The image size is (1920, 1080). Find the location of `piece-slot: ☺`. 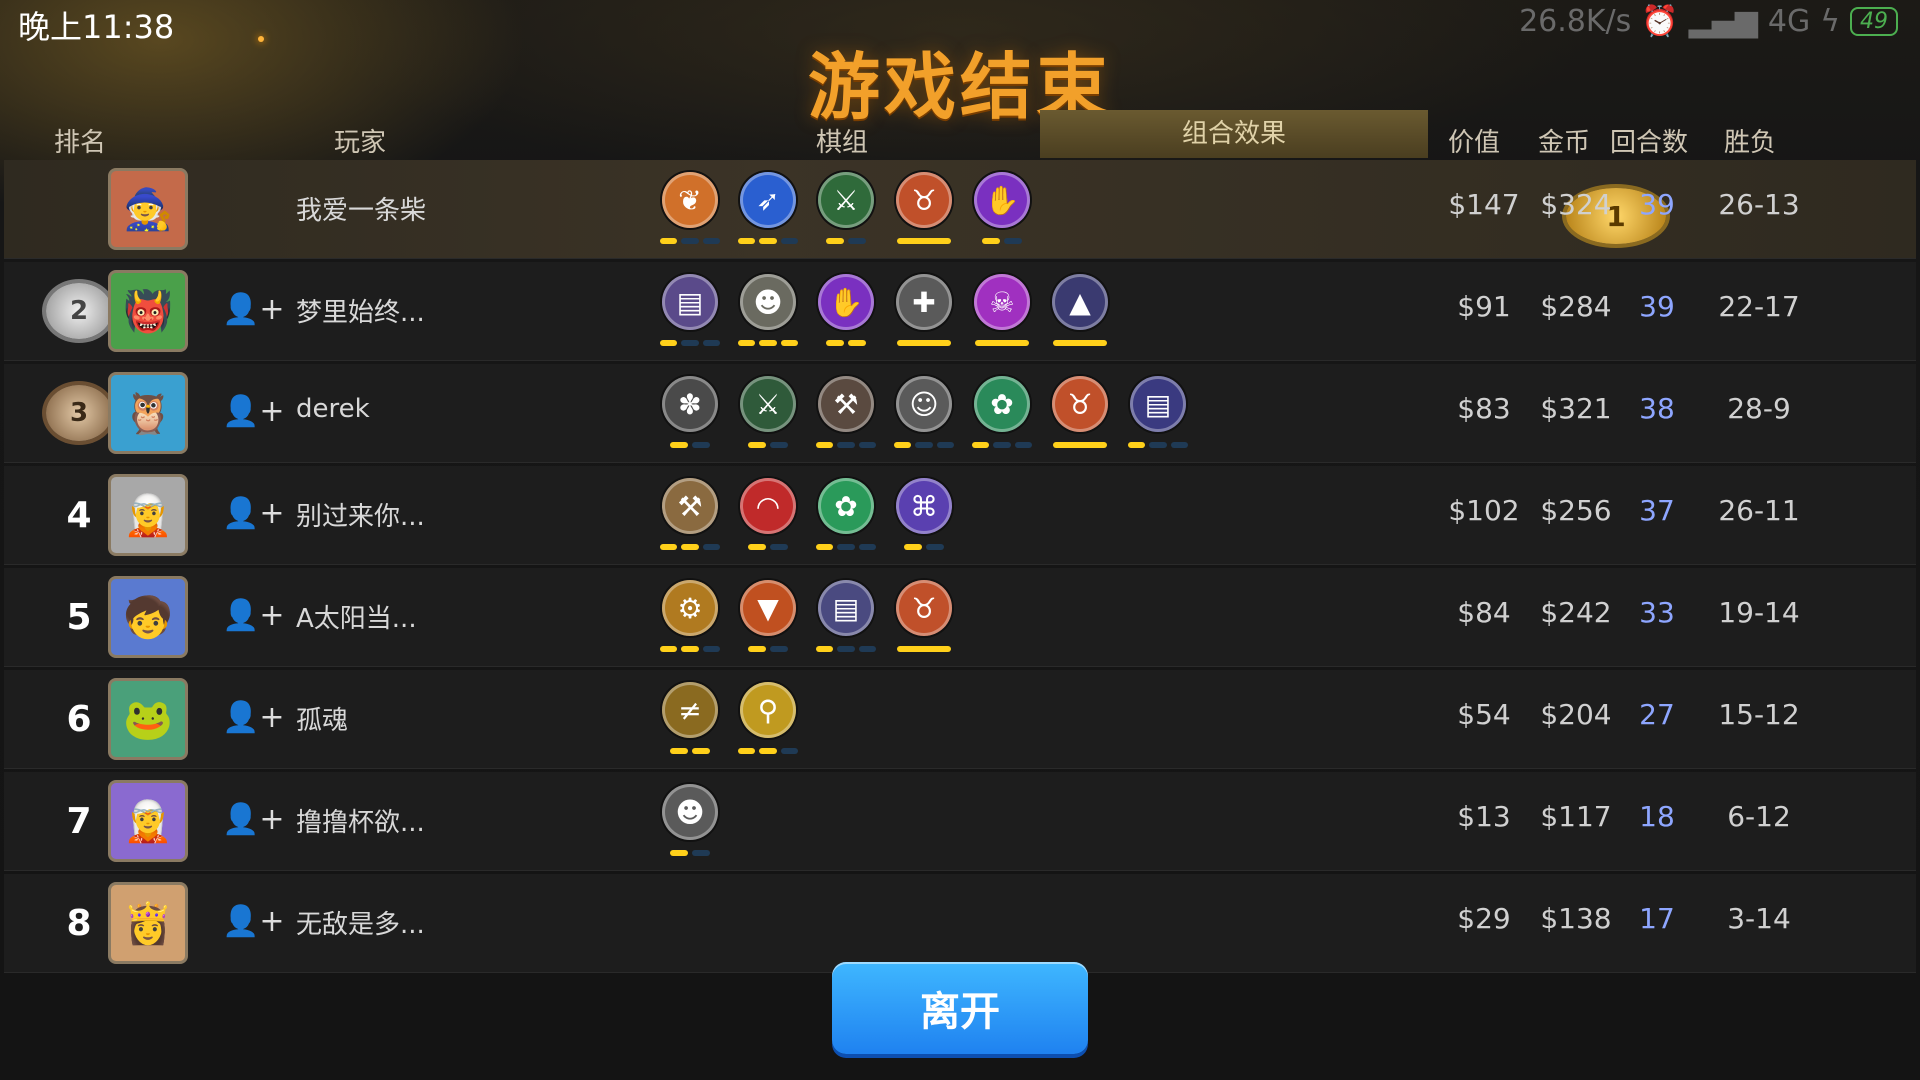

piece-slot: ☺ is located at coordinates (924, 416).